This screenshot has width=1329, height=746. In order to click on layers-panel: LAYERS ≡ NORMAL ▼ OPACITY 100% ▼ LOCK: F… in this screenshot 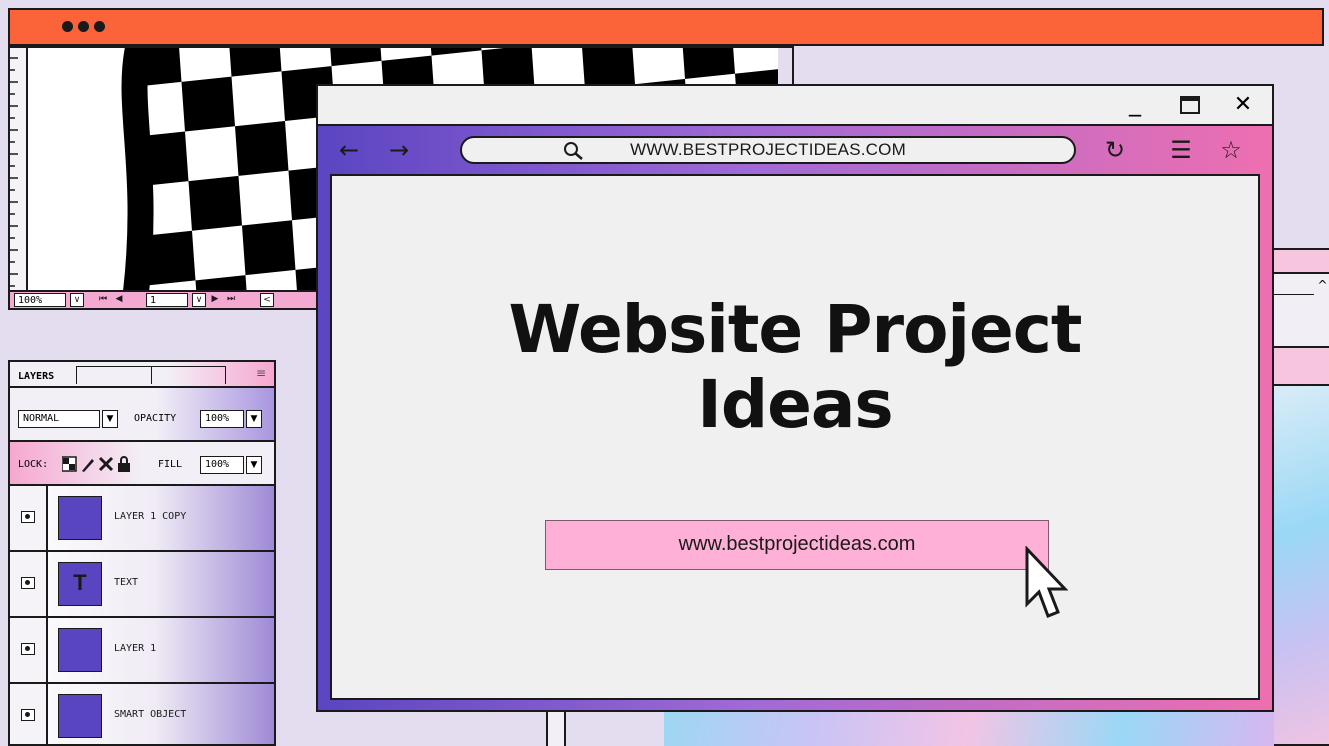, I will do `click(142, 553)`.